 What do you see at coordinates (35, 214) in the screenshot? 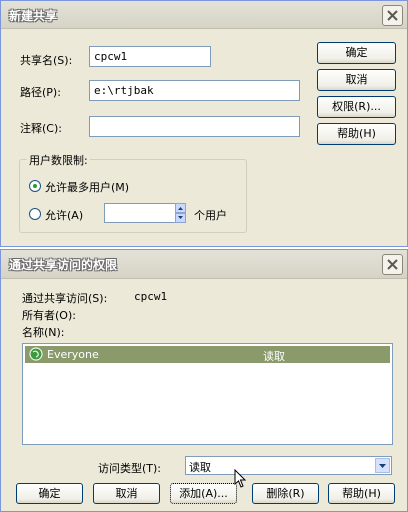
I see `allow-users-radio` at bounding box center [35, 214].